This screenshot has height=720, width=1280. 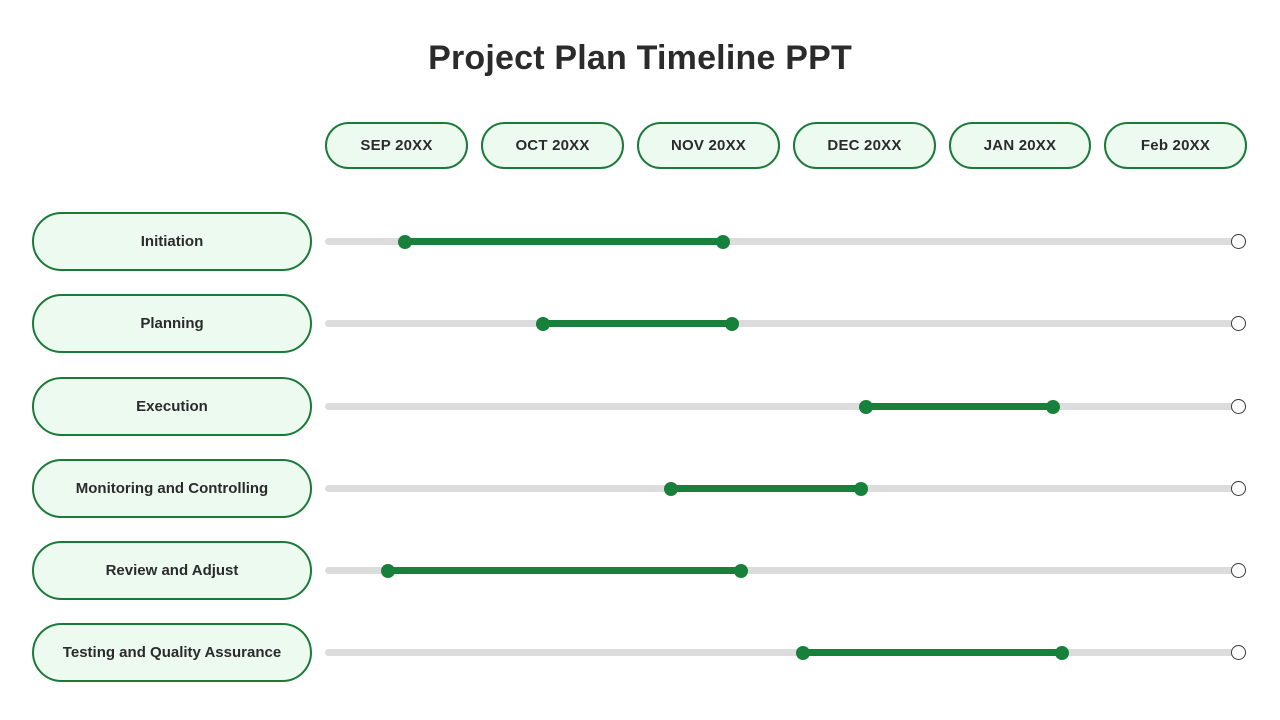 I want to click on task-label-pill: Testing and Quality Assurance, so click(x=172, y=652).